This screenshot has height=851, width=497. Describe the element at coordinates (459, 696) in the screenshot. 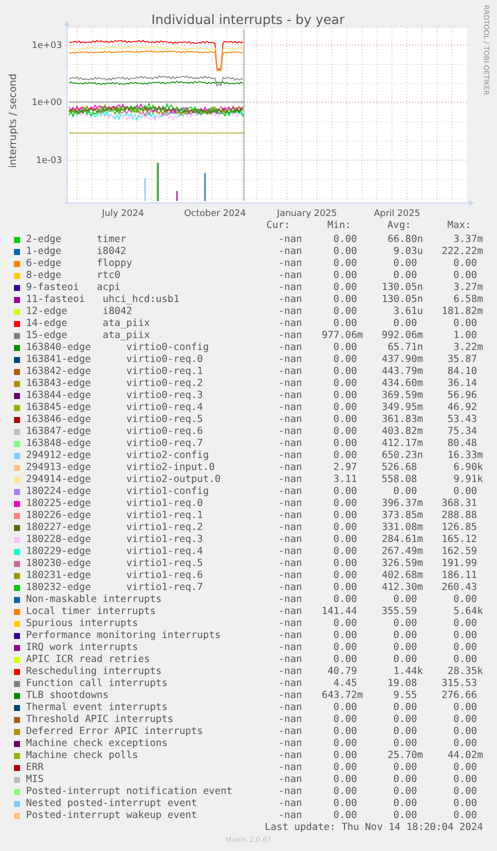

I see `max-value: 276.66` at that location.